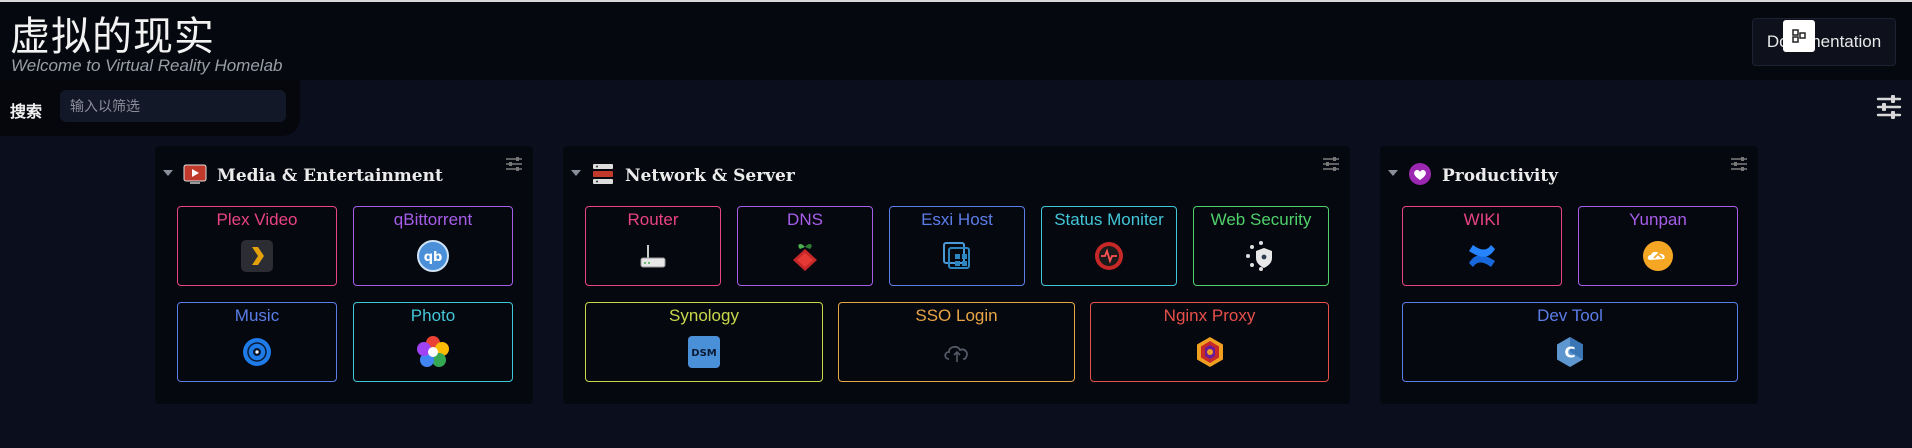 The image size is (1912, 448). Describe the element at coordinates (956, 255) in the screenshot. I see `esxi-icon` at that location.